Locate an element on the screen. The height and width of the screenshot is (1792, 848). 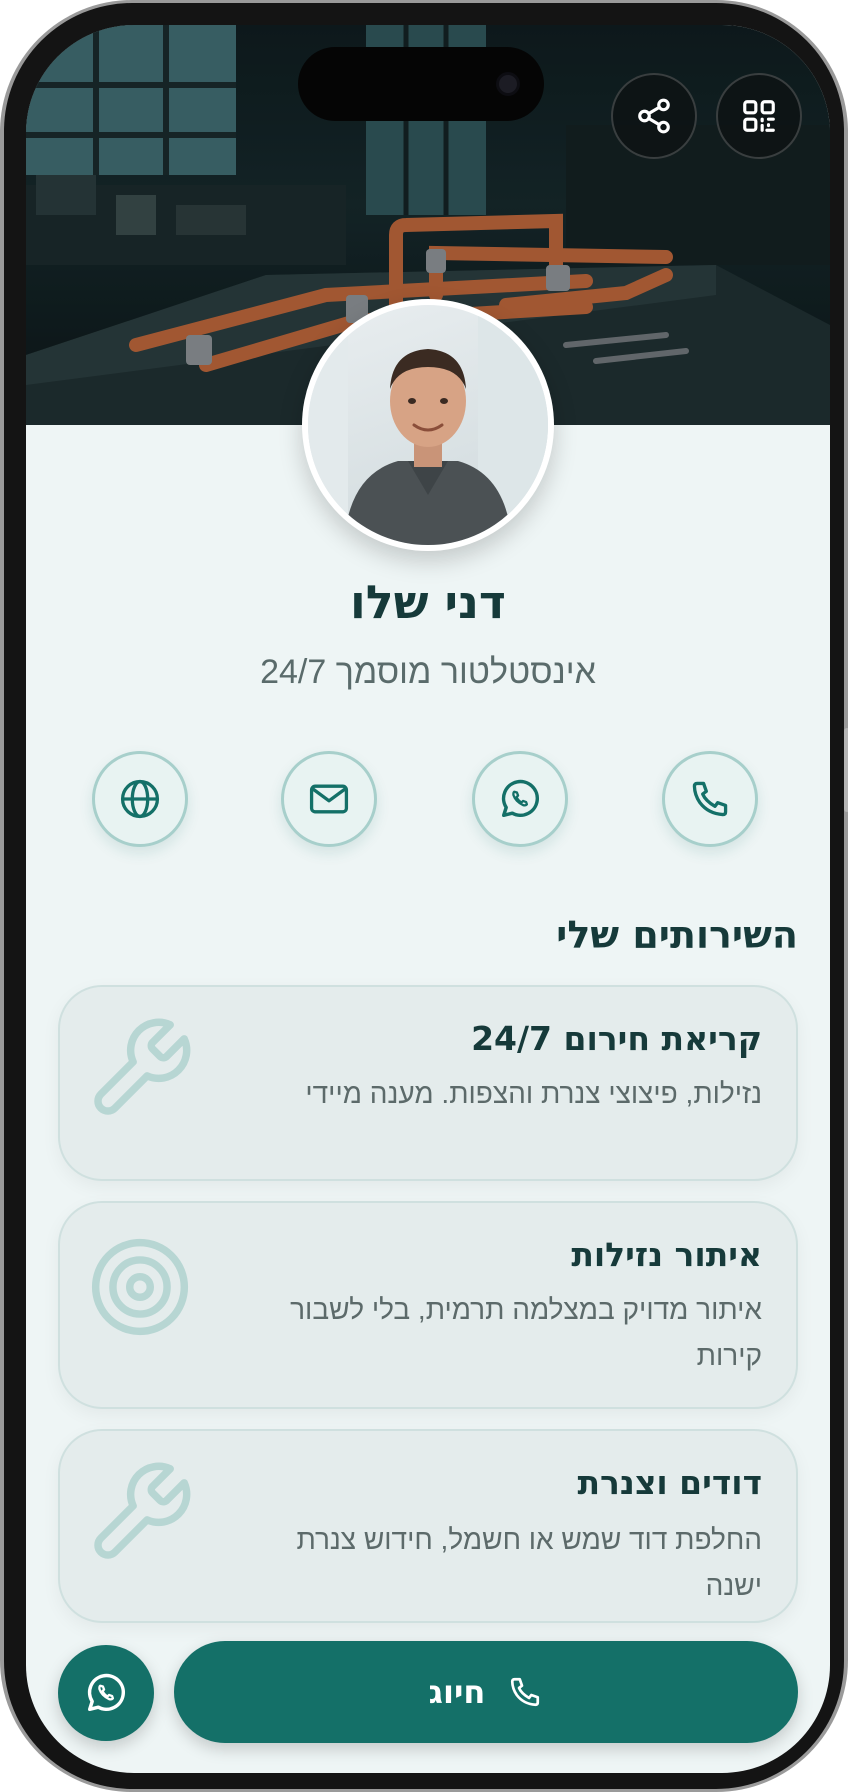
service-description: החלפת דוד שמש או חשמל, חידוש צנרת ישנה is located at coordinates (529, 1562).